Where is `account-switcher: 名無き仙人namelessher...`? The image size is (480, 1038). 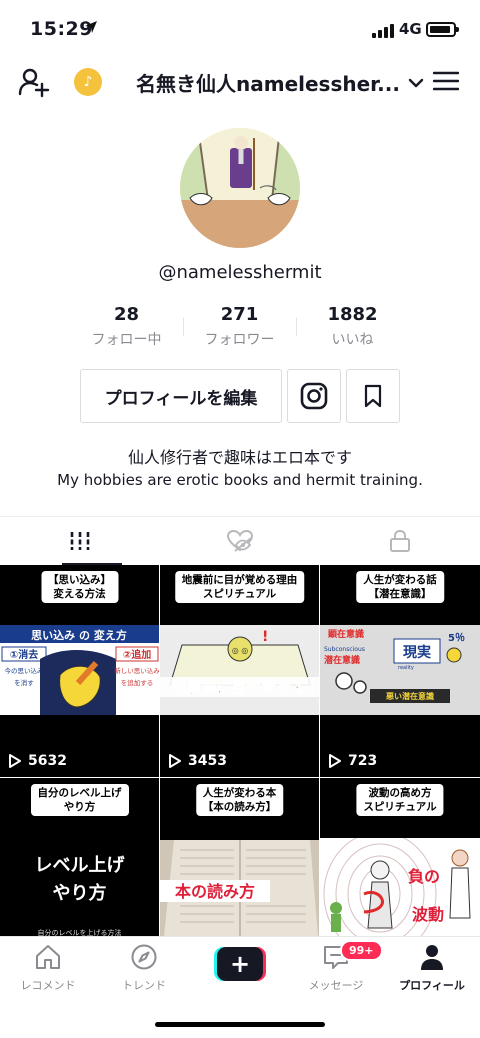 account-switcher: 名無き仙人namelessher... is located at coordinates (280, 82).